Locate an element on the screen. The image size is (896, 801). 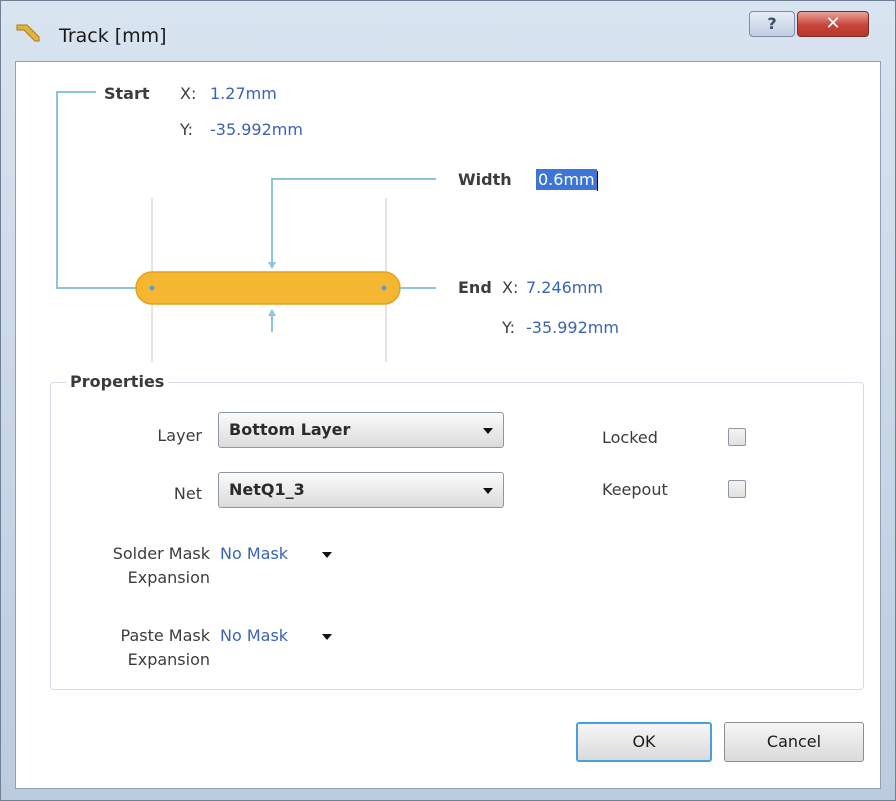
solder-mask-label-line-2: Expansion is located at coordinates (168, 577).